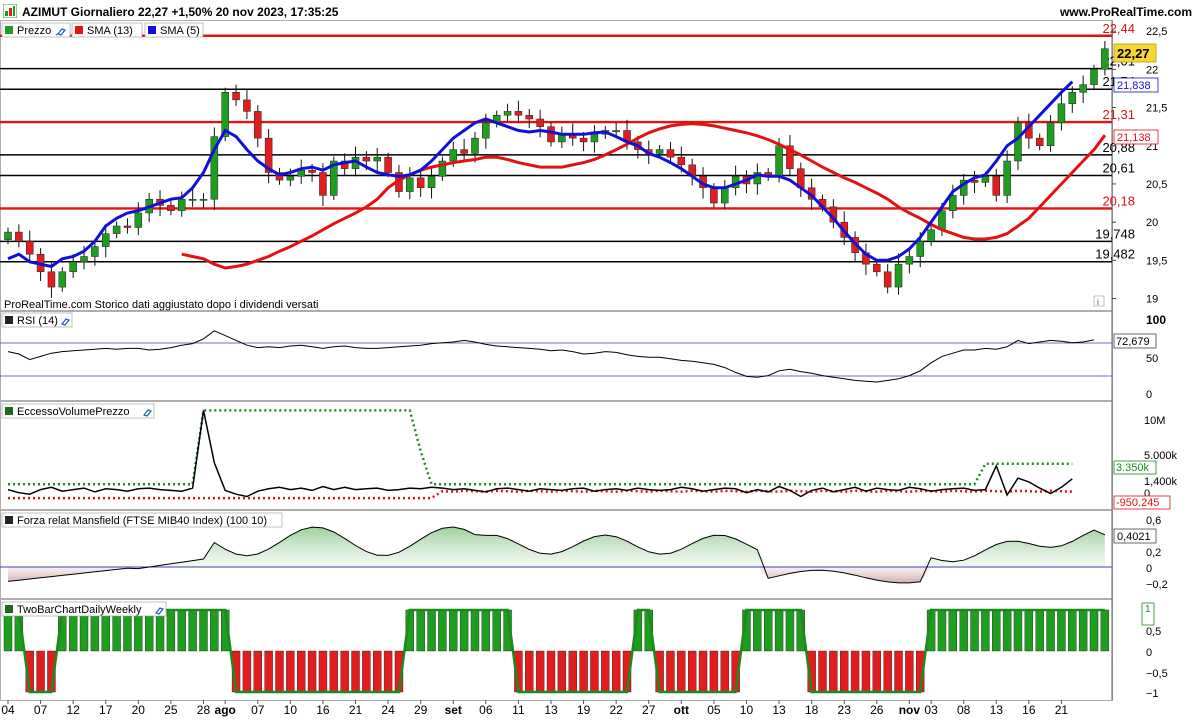 The width and height of the screenshot is (1200, 720). Describe the element at coordinates (225, 710) in the screenshot. I see `x-tick-label: ago` at that location.